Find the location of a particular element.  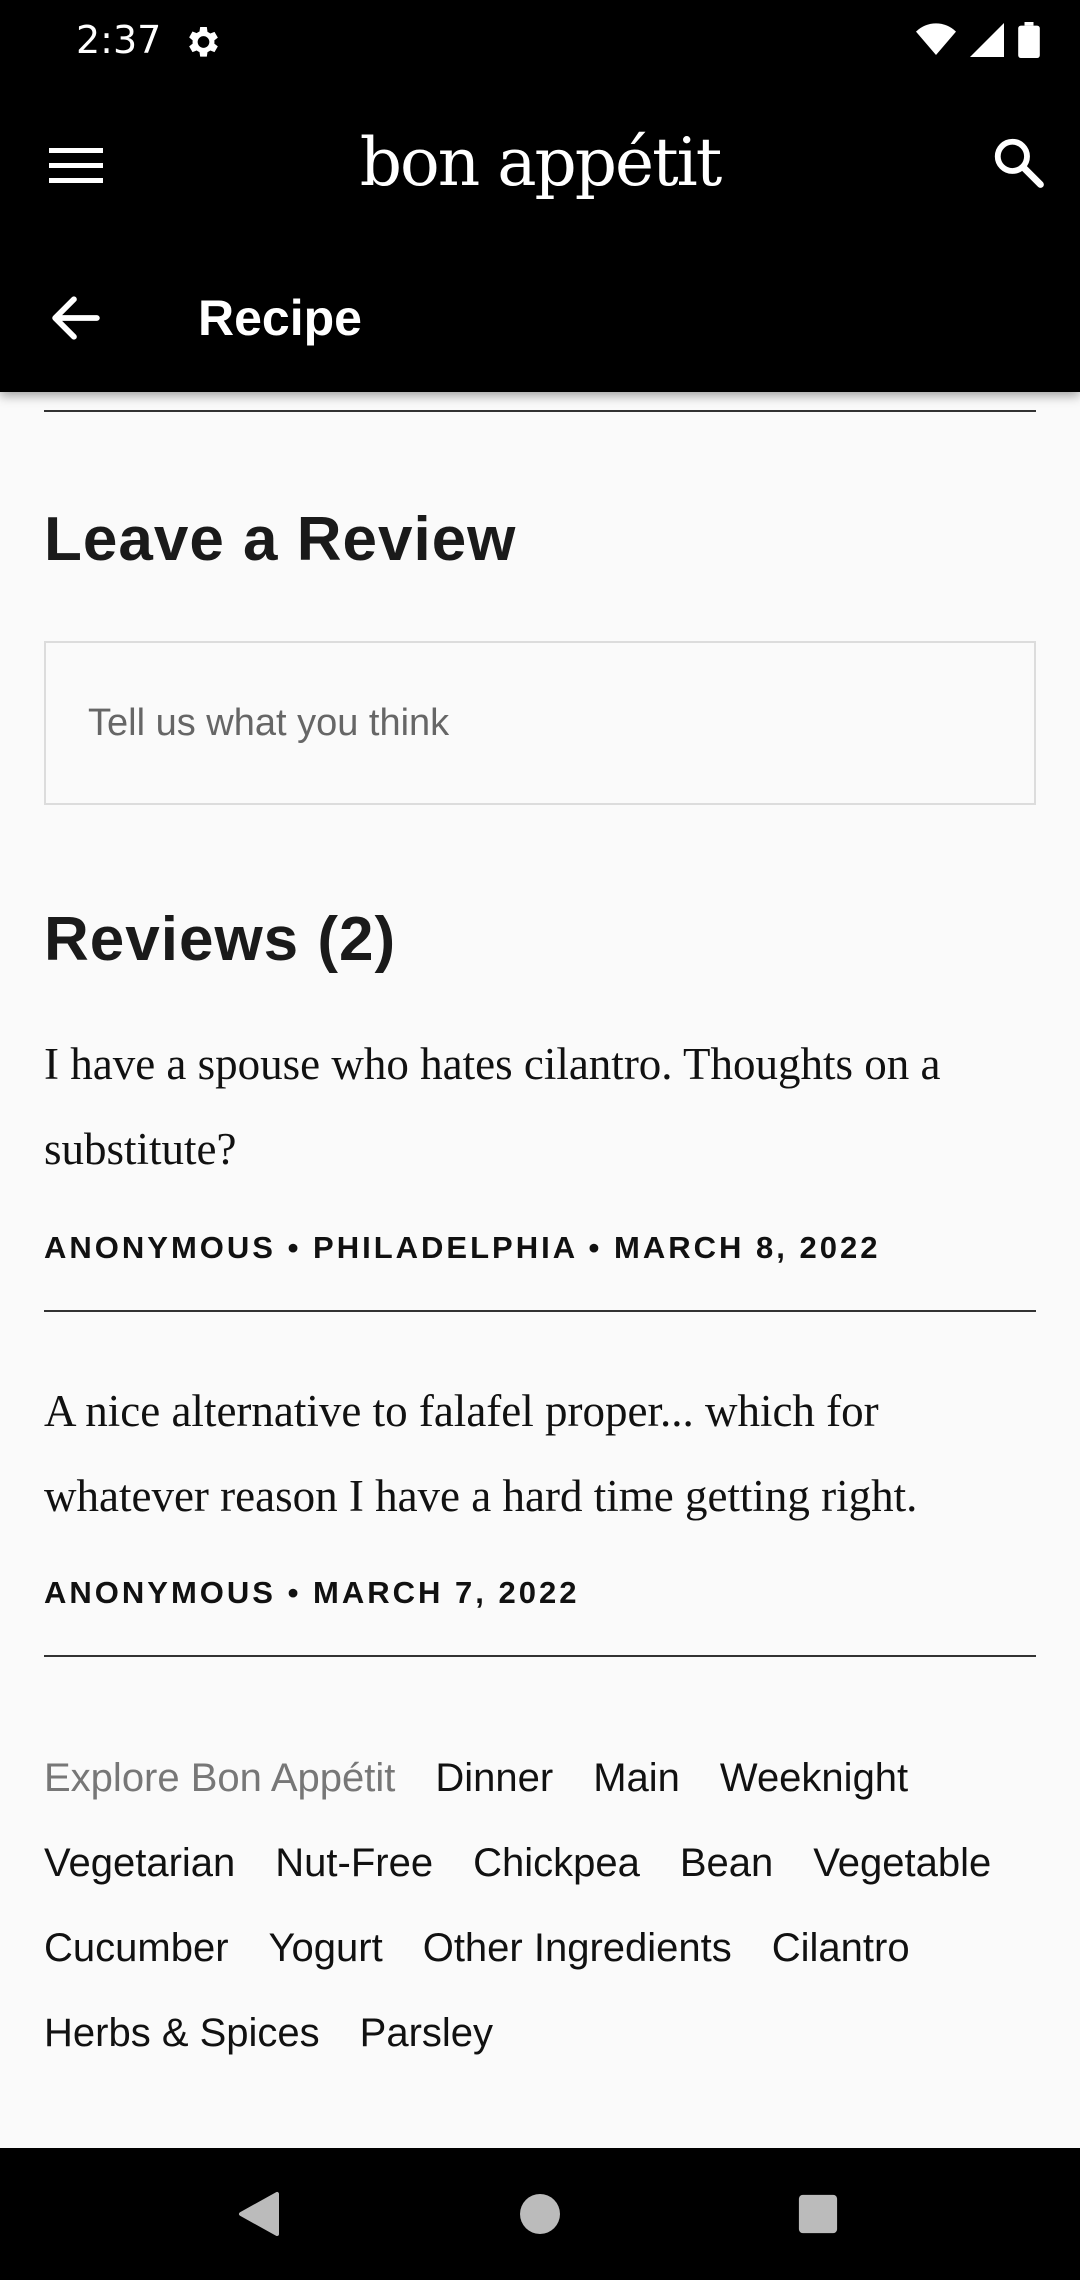

tag-link: Bean is located at coordinates (726, 1863).